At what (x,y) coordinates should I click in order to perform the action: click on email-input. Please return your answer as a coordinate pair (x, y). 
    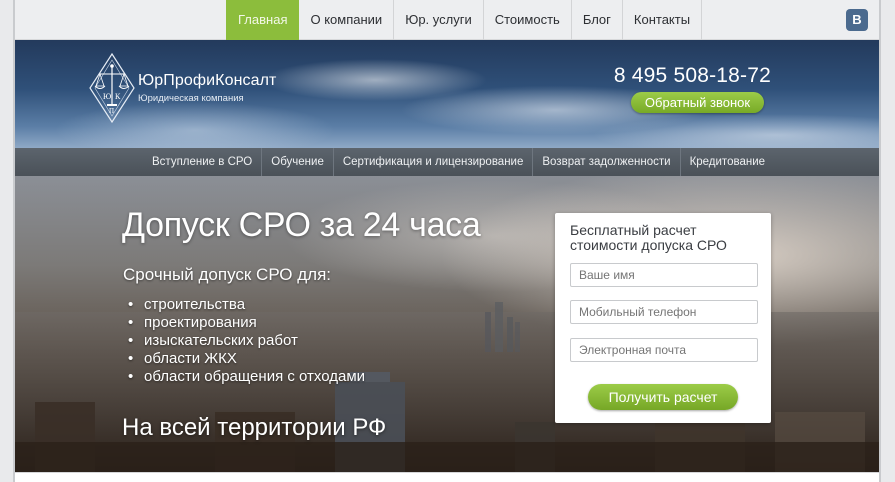
    Looking at the image, I should click on (664, 350).